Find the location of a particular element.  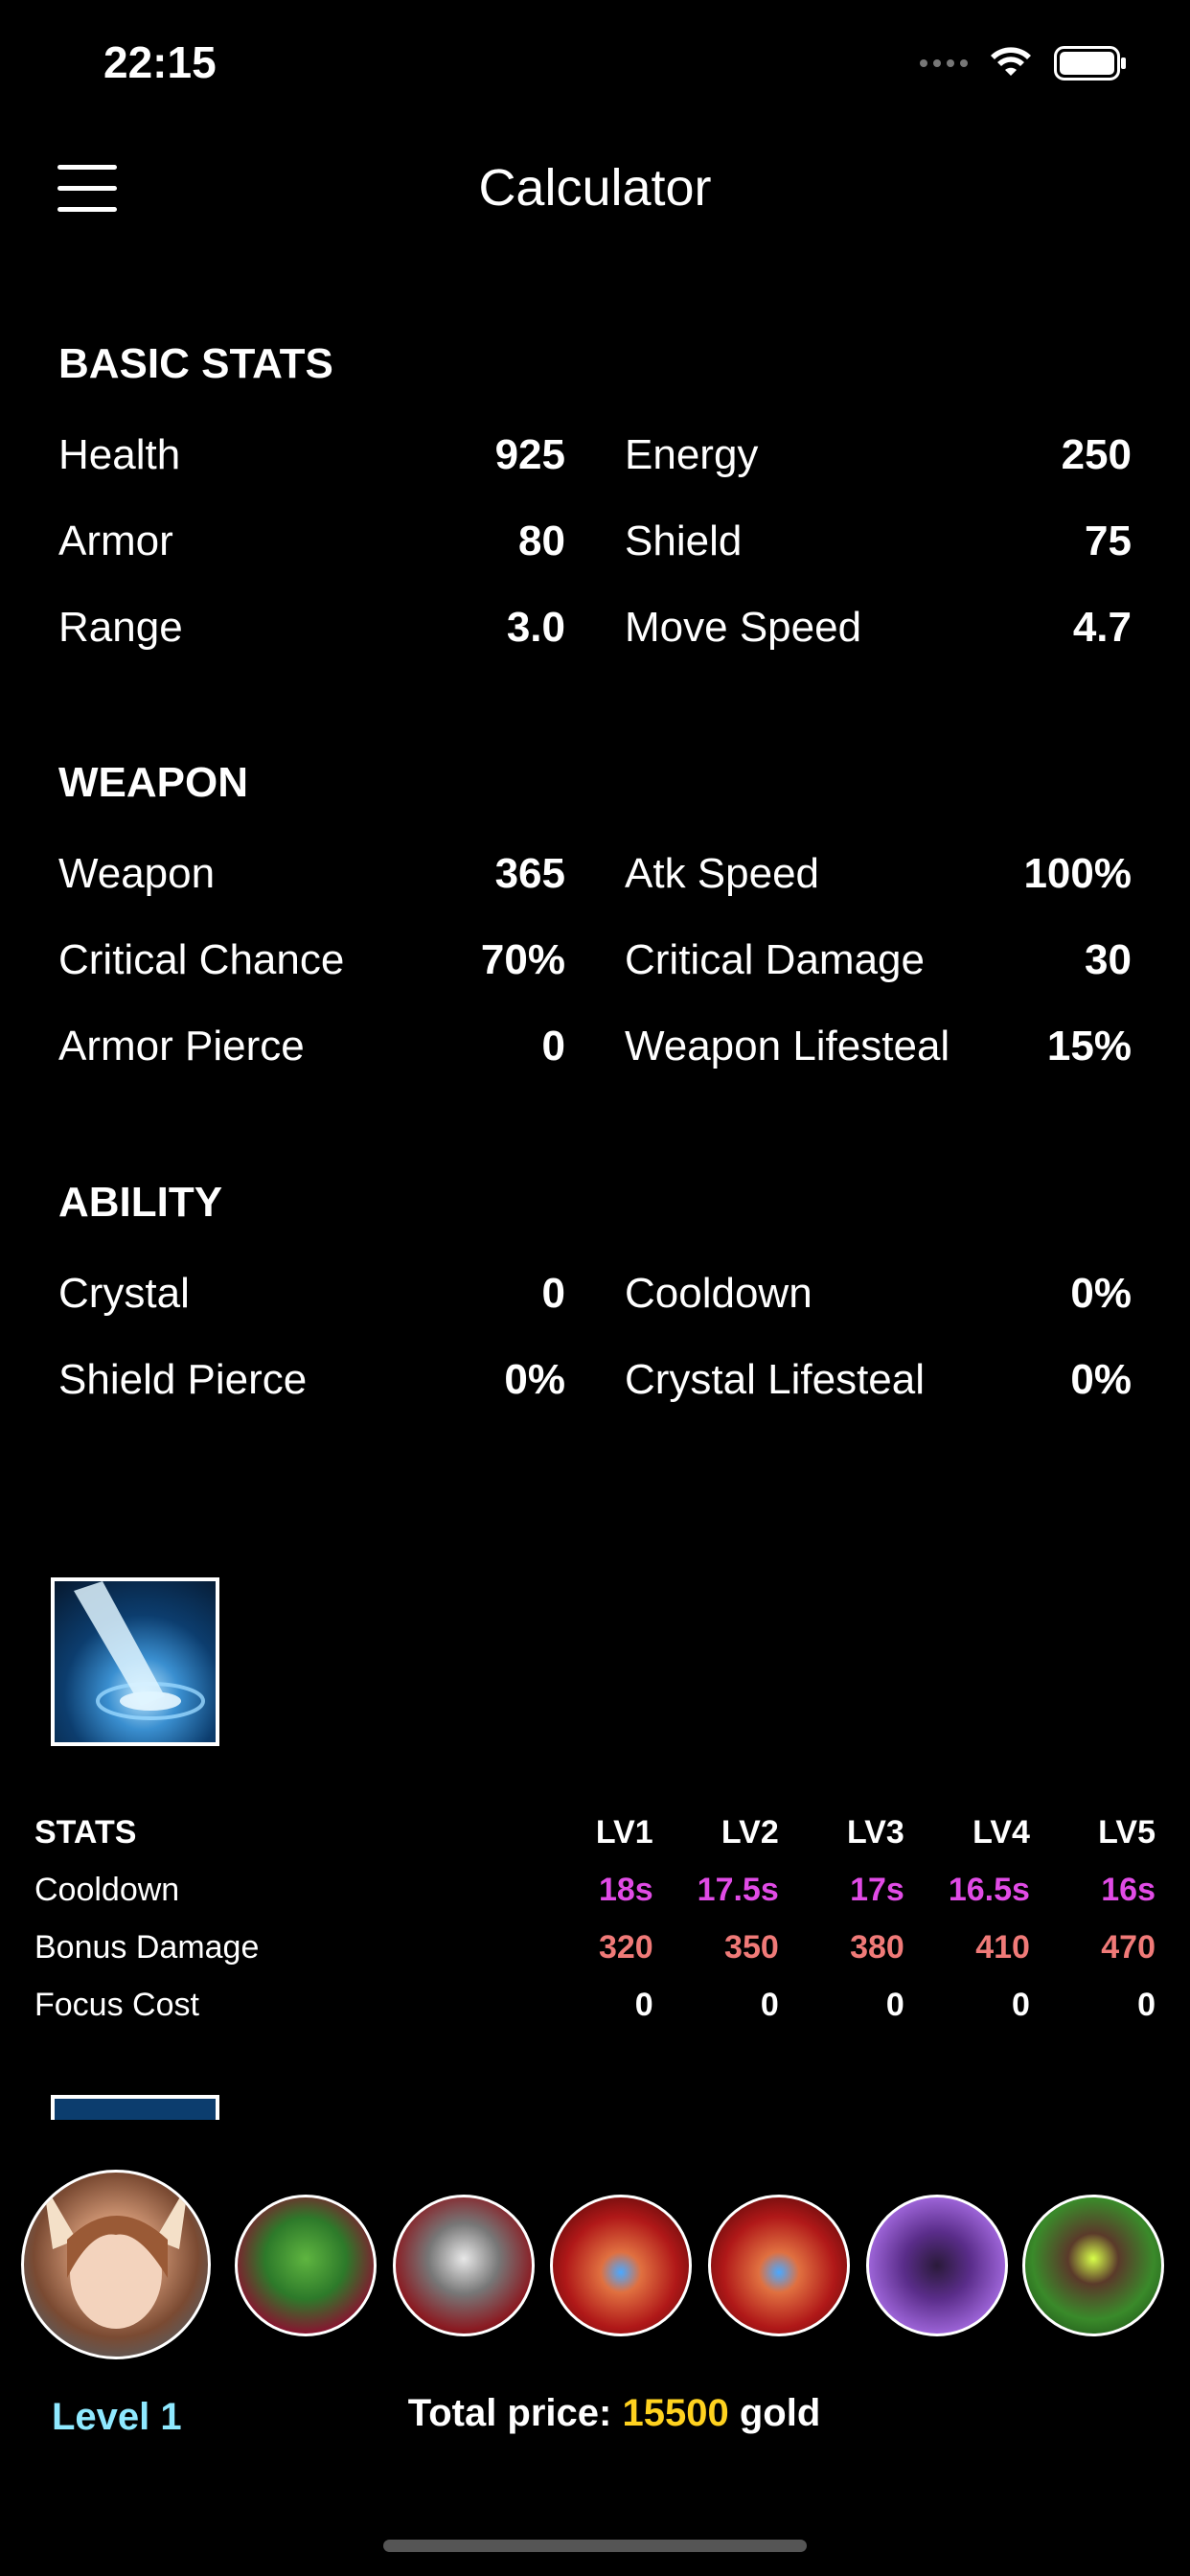

home-indicator is located at coordinates (595, 2546).